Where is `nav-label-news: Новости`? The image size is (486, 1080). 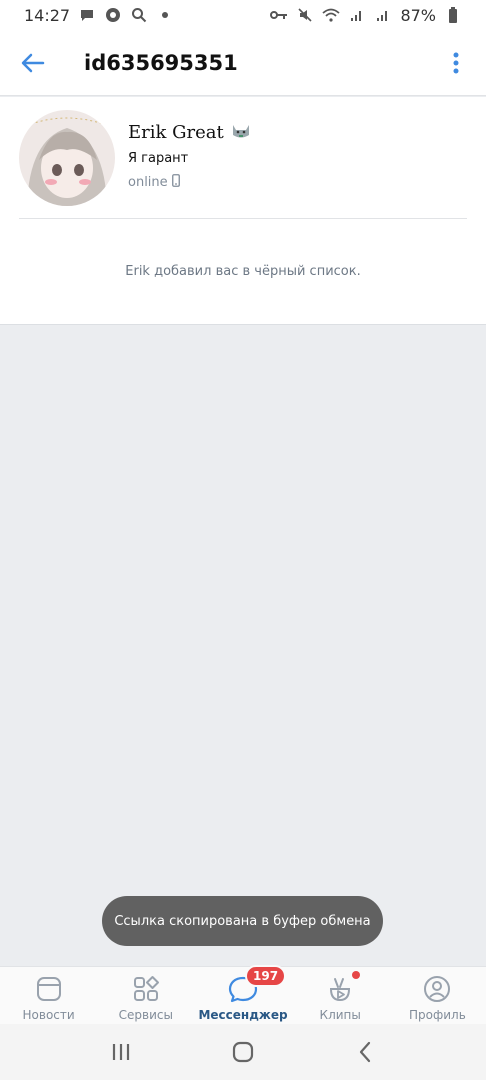 nav-label-news: Новости is located at coordinates (48, 1015).